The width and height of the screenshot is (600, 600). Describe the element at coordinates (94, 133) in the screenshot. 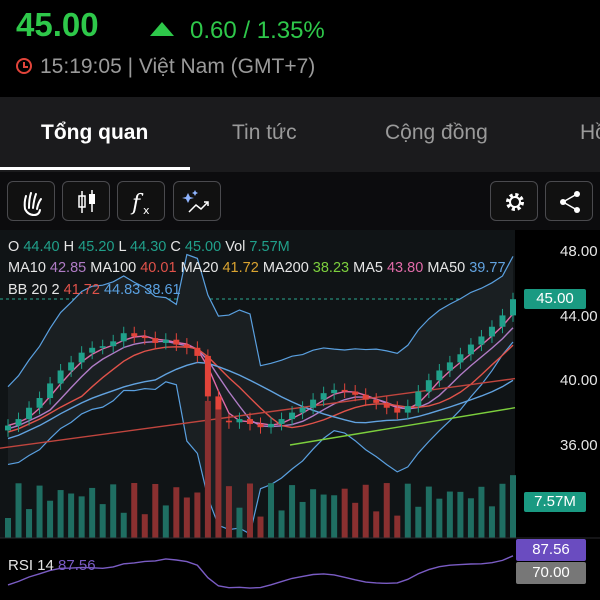

I see `tab-overview: Tổng quan` at that location.